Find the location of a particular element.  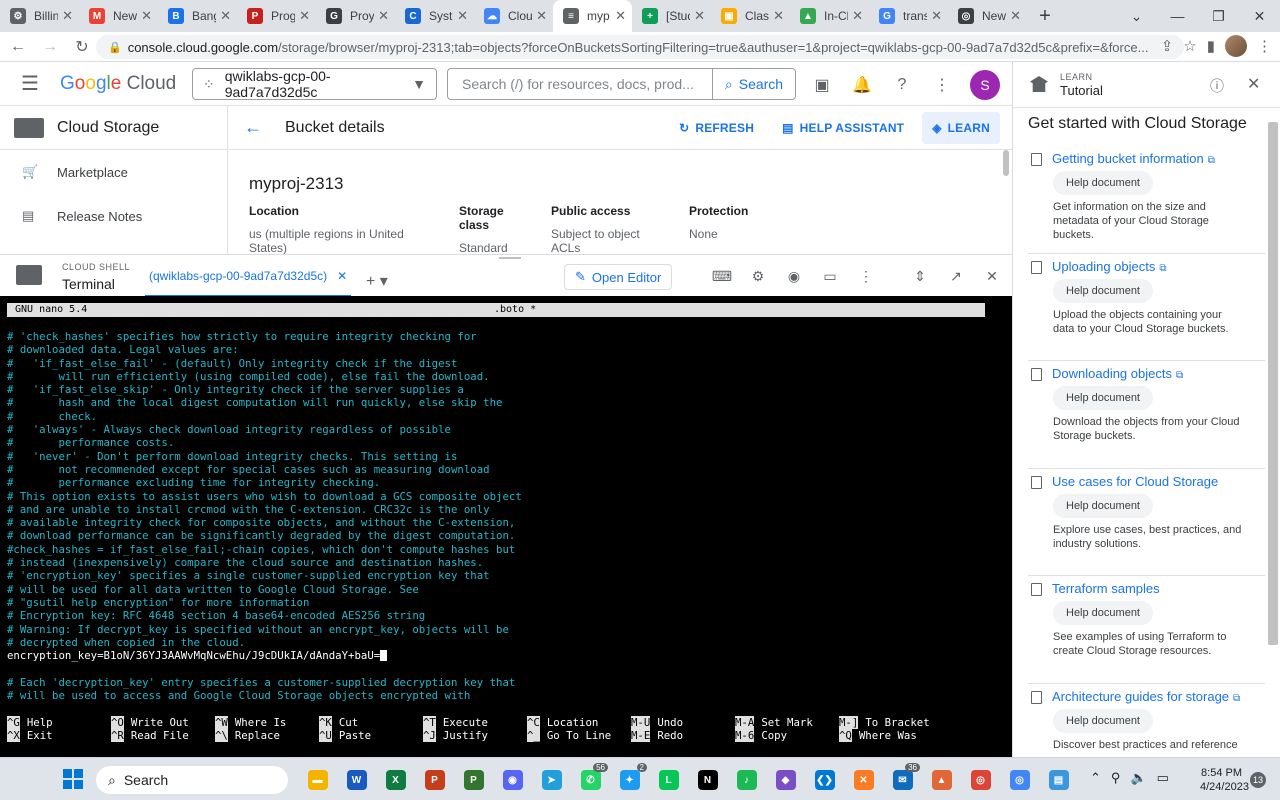

taskbar-app-excel: X is located at coordinates (395, 780).